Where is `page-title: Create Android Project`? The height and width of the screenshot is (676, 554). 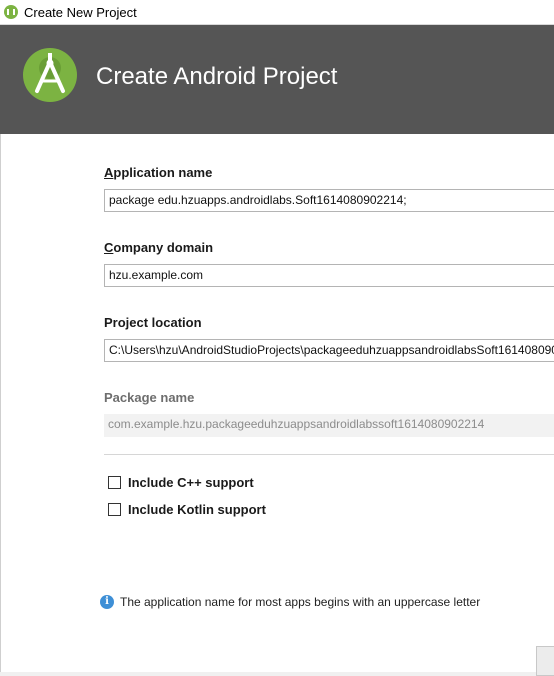
page-title: Create Android Project is located at coordinates (217, 76).